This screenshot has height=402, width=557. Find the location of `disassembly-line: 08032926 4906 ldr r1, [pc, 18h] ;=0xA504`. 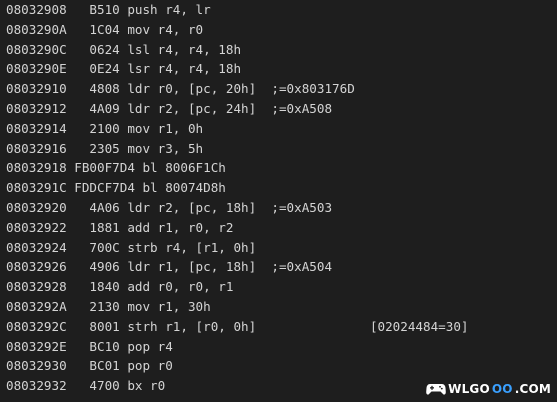

disassembly-line: 08032926 4906 ldr r1, [pc, 18h] ;=0xA504 is located at coordinates (169, 267).